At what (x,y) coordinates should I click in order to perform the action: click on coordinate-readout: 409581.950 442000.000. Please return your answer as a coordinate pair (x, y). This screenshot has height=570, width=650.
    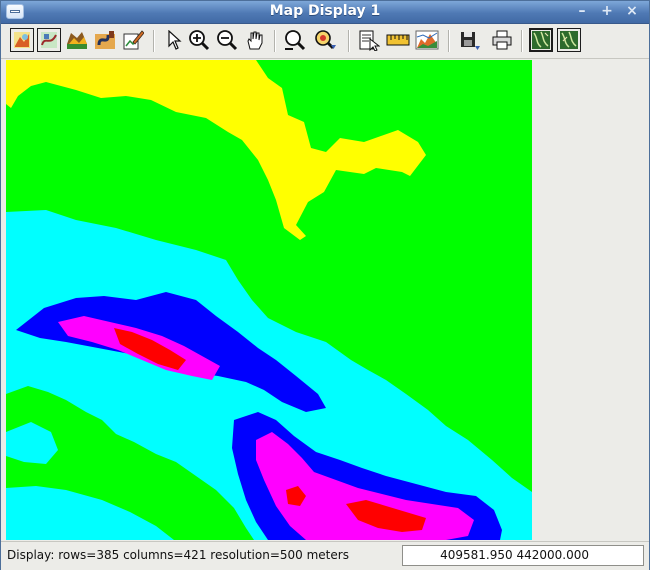
    Looking at the image, I should click on (523, 555).